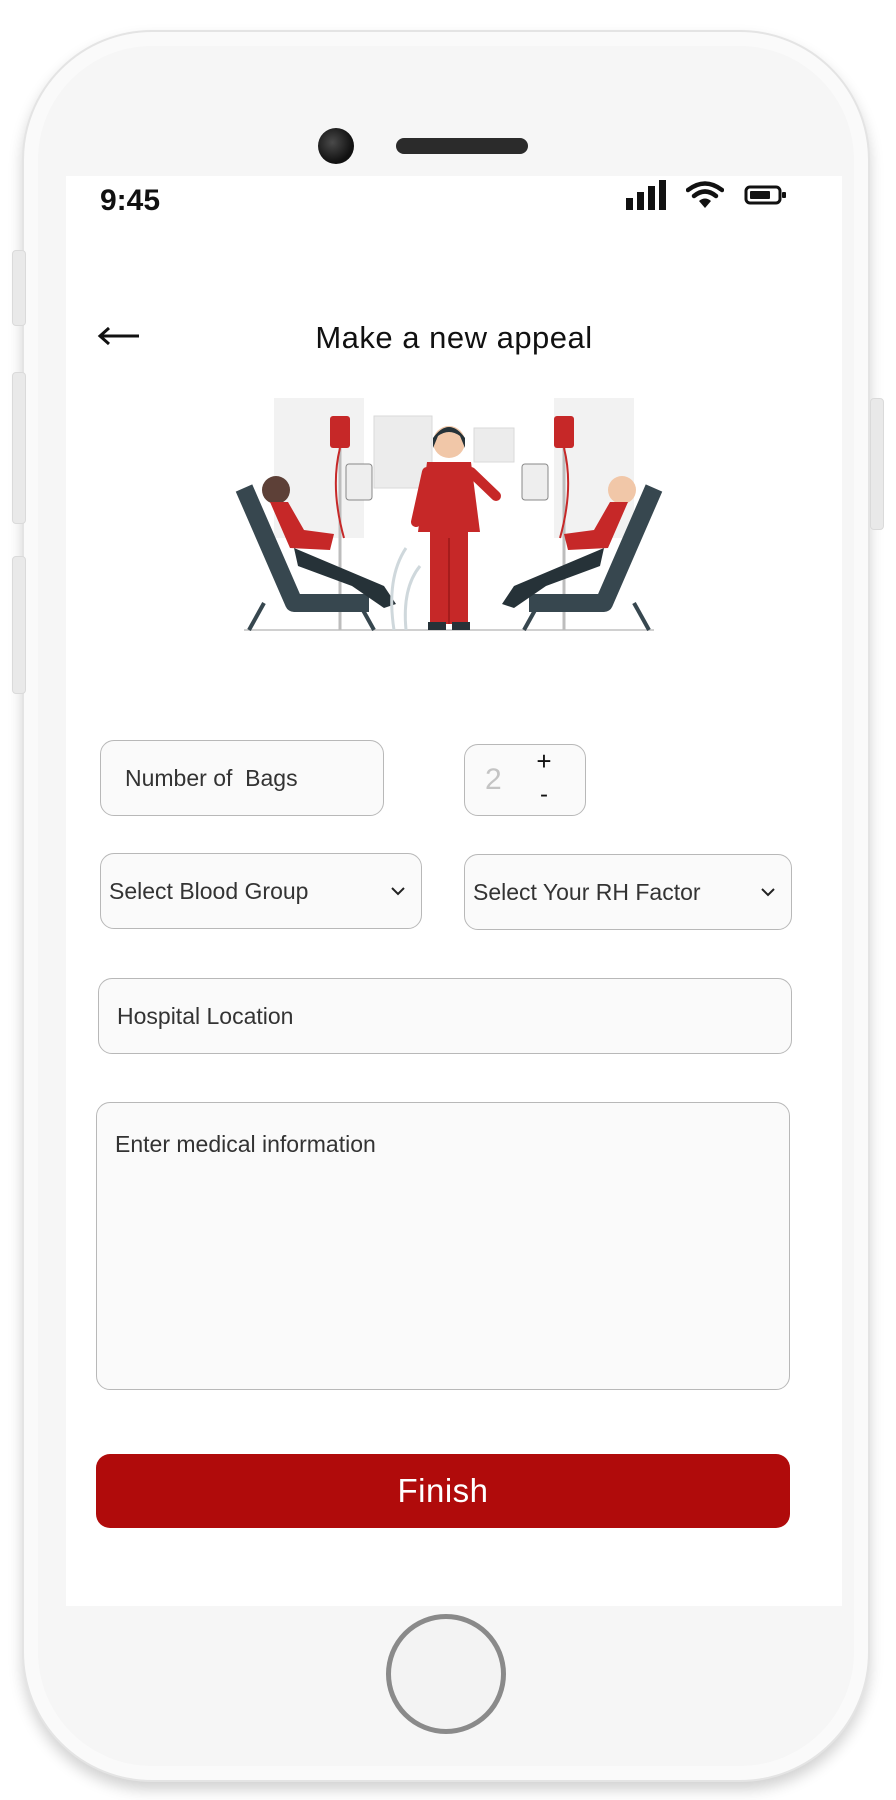  Describe the element at coordinates (205, 1015) in the screenshot. I see `hospital-location-placeholder: Hospital Location` at that location.